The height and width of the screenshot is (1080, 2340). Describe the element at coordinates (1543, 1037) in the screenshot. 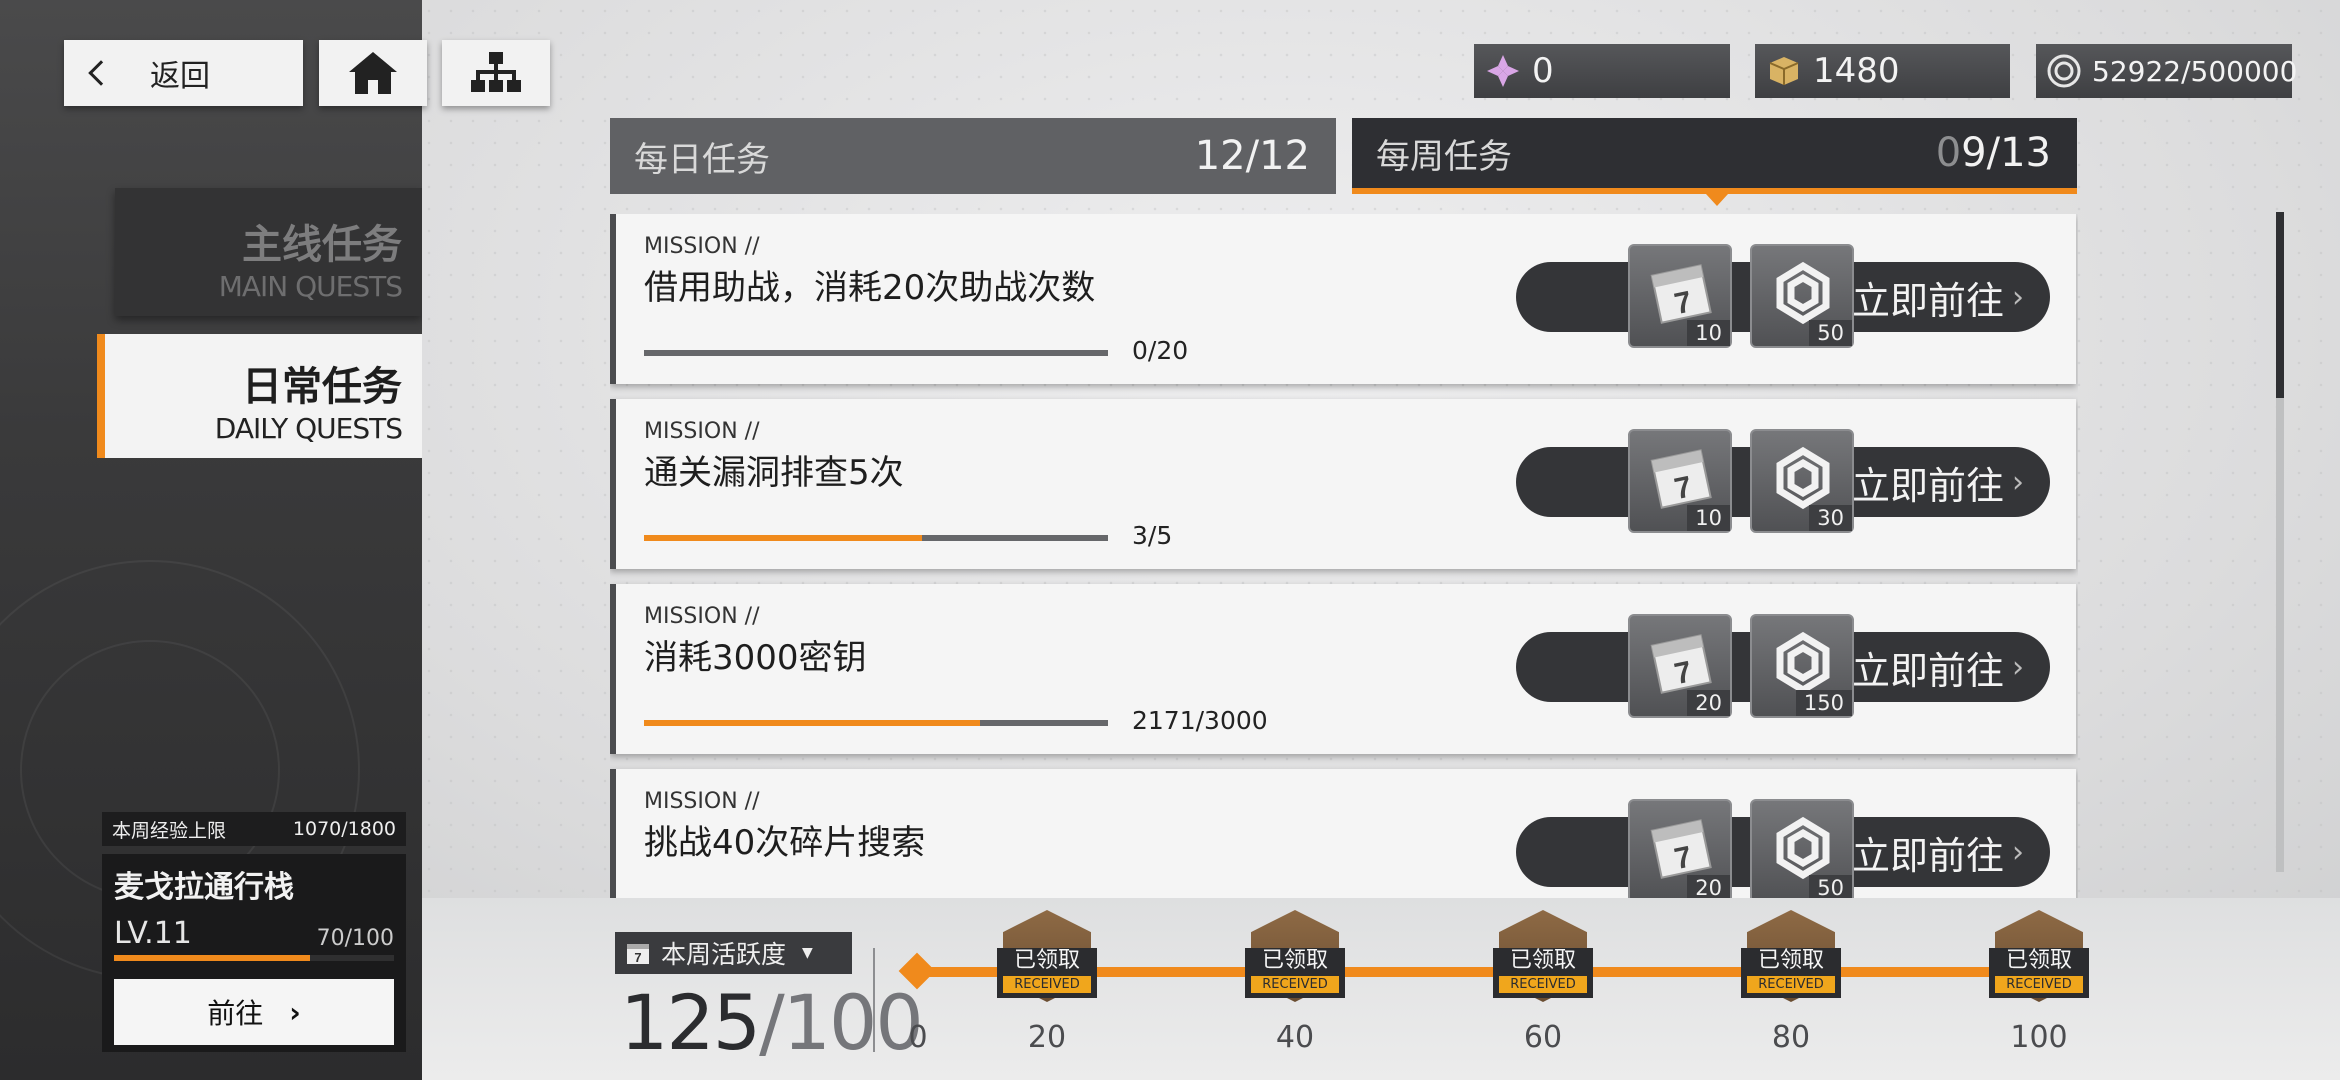

I see `activity-tick: 60` at that location.